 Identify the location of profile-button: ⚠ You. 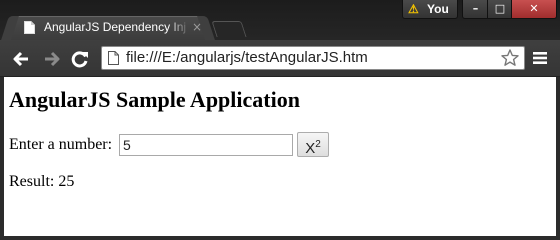
(430, 9).